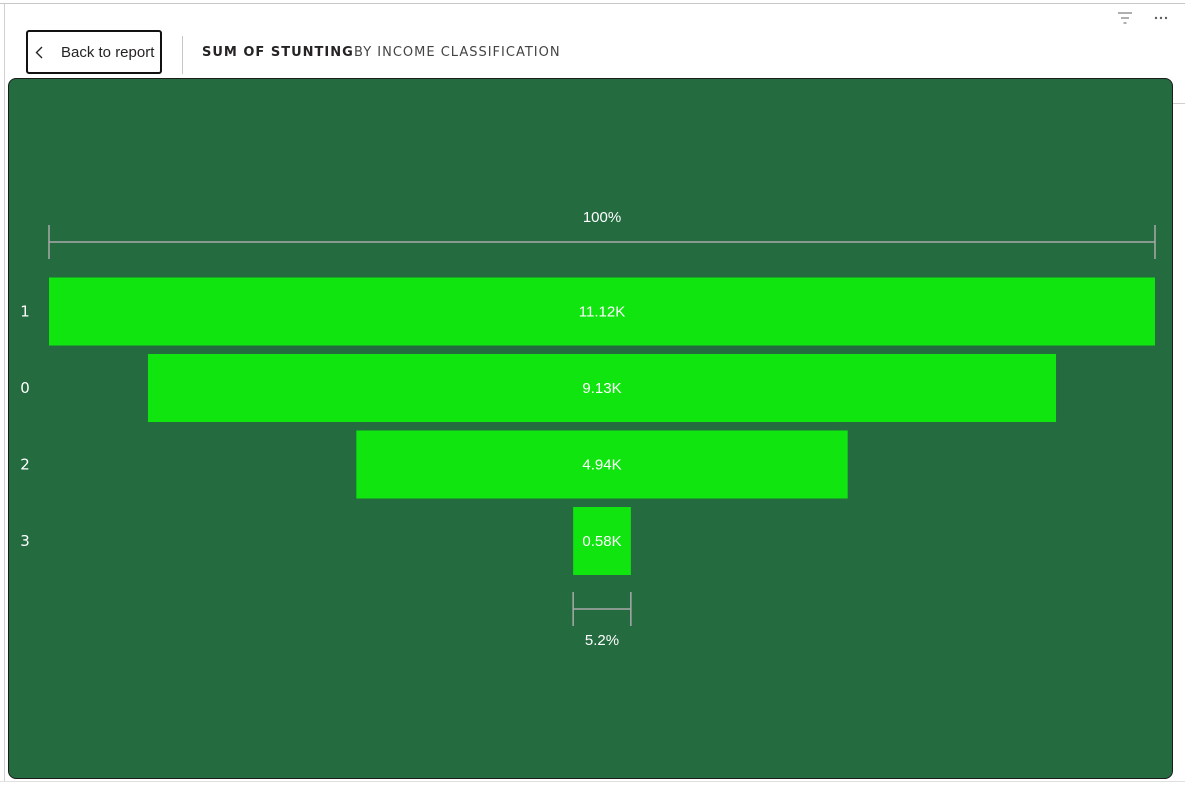  What do you see at coordinates (602, 217) in the screenshot?
I see `top-percent-label: 100%` at bounding box center [602, 217].